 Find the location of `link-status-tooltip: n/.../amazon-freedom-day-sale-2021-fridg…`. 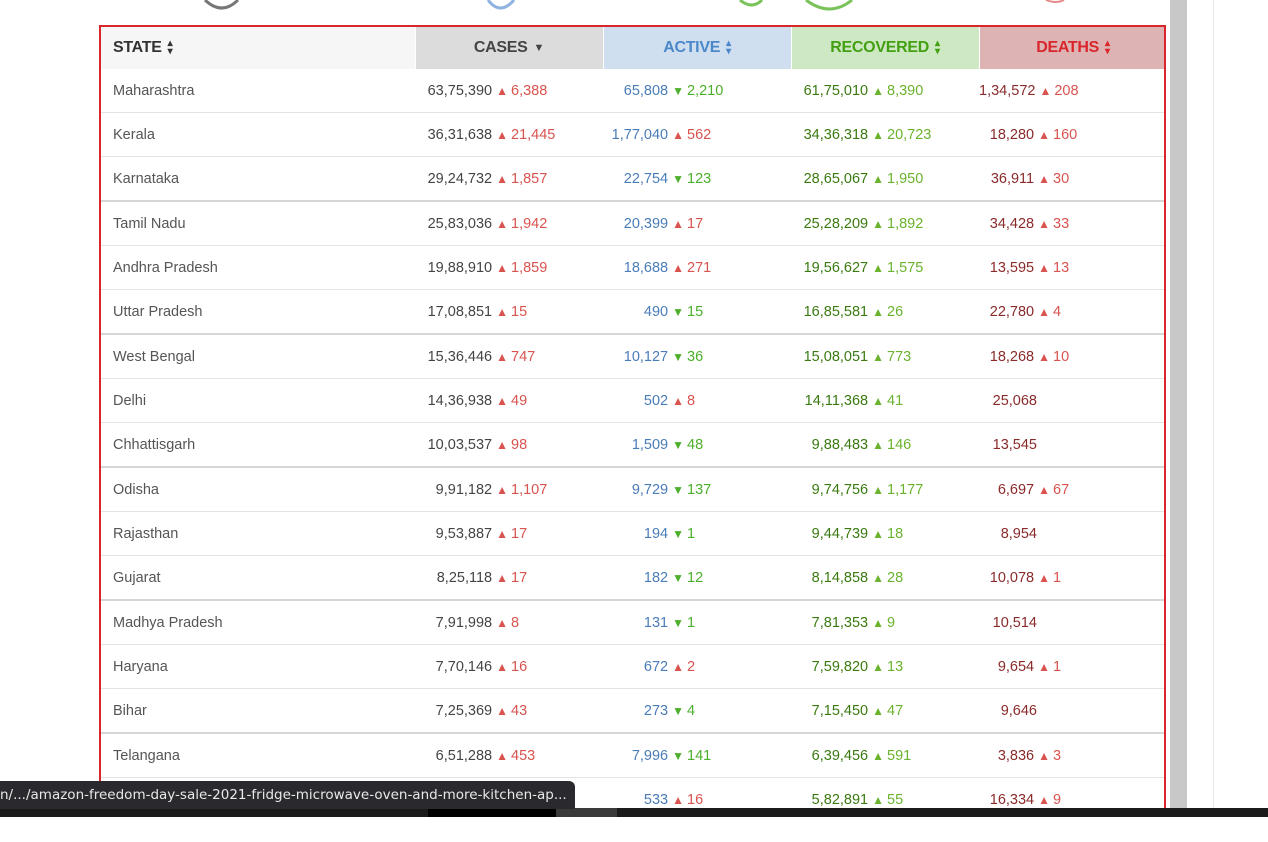

link-status-tooltip: n/.../amazon-freedom-day-sale-2021-fridg… is located at coordinates (287, 795).